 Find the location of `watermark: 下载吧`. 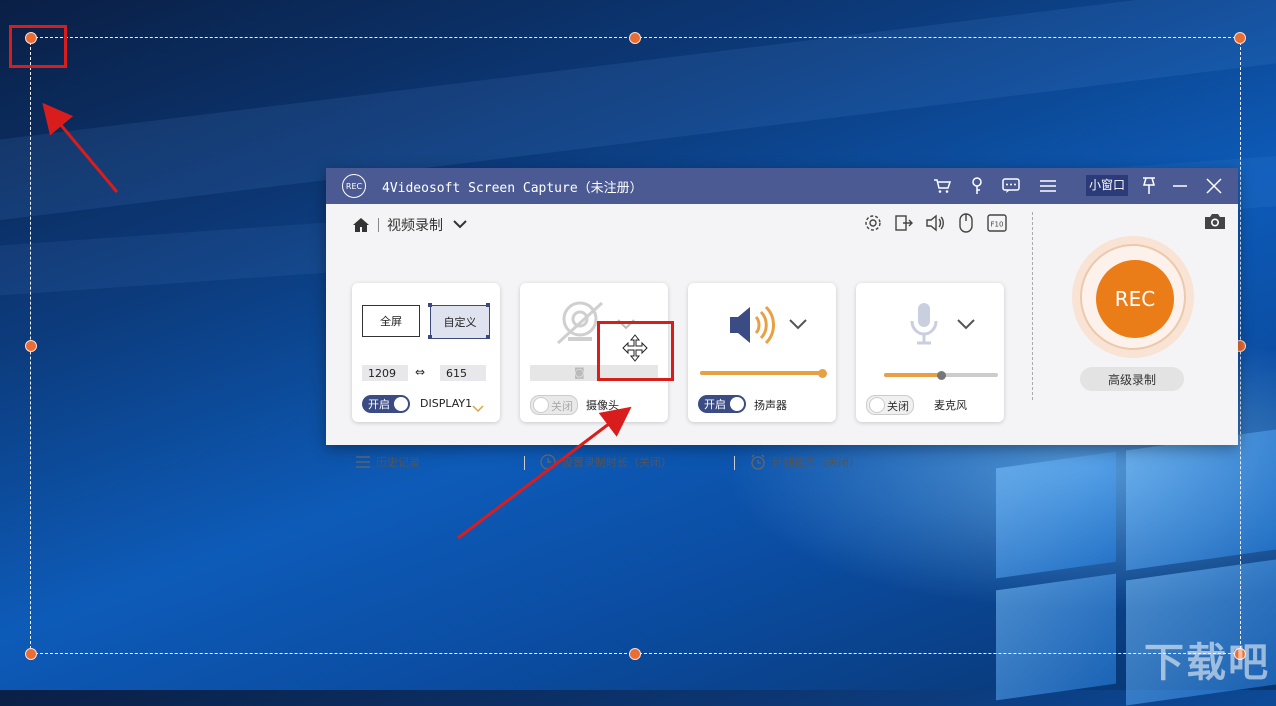

watermark: 下载吧 is located at coordinates (1207, 663).